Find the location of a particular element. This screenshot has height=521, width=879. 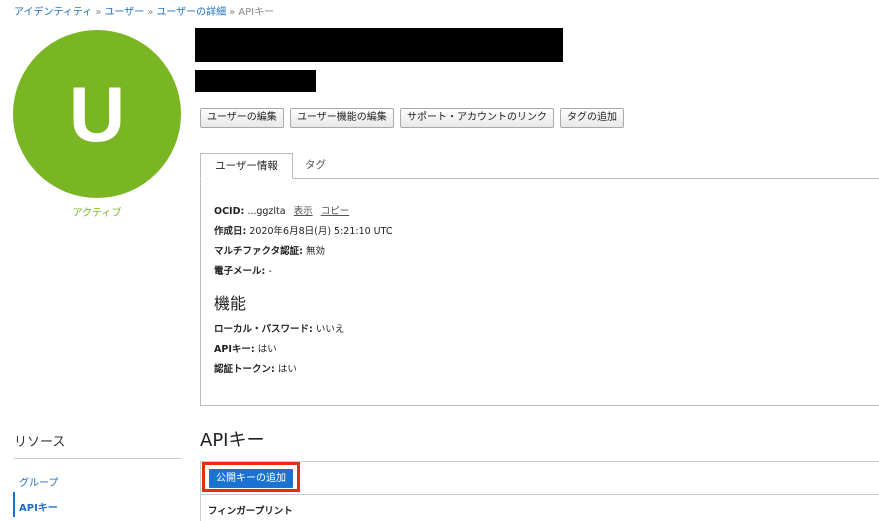

api-keys-table is located at coordinates (539, 491).